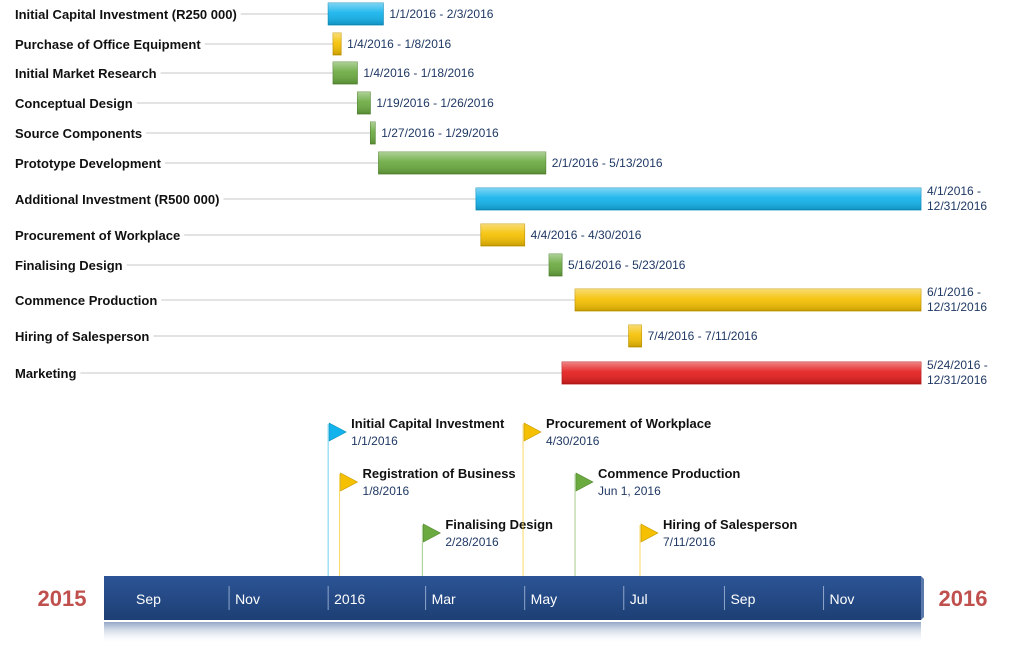 This screenshot has height=664, width=1025. I want to click on task-date-label: 2/1/2016 - 5/13/2016, so click(607, 163).